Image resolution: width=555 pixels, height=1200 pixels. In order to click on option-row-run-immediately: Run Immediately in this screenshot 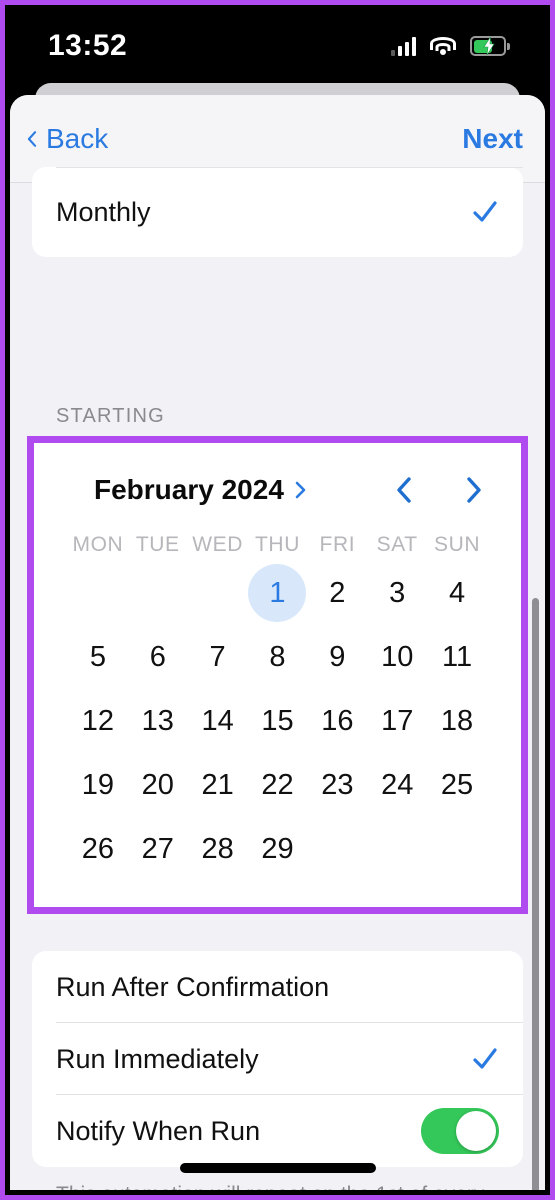, I will do `click(277, 1059)`.